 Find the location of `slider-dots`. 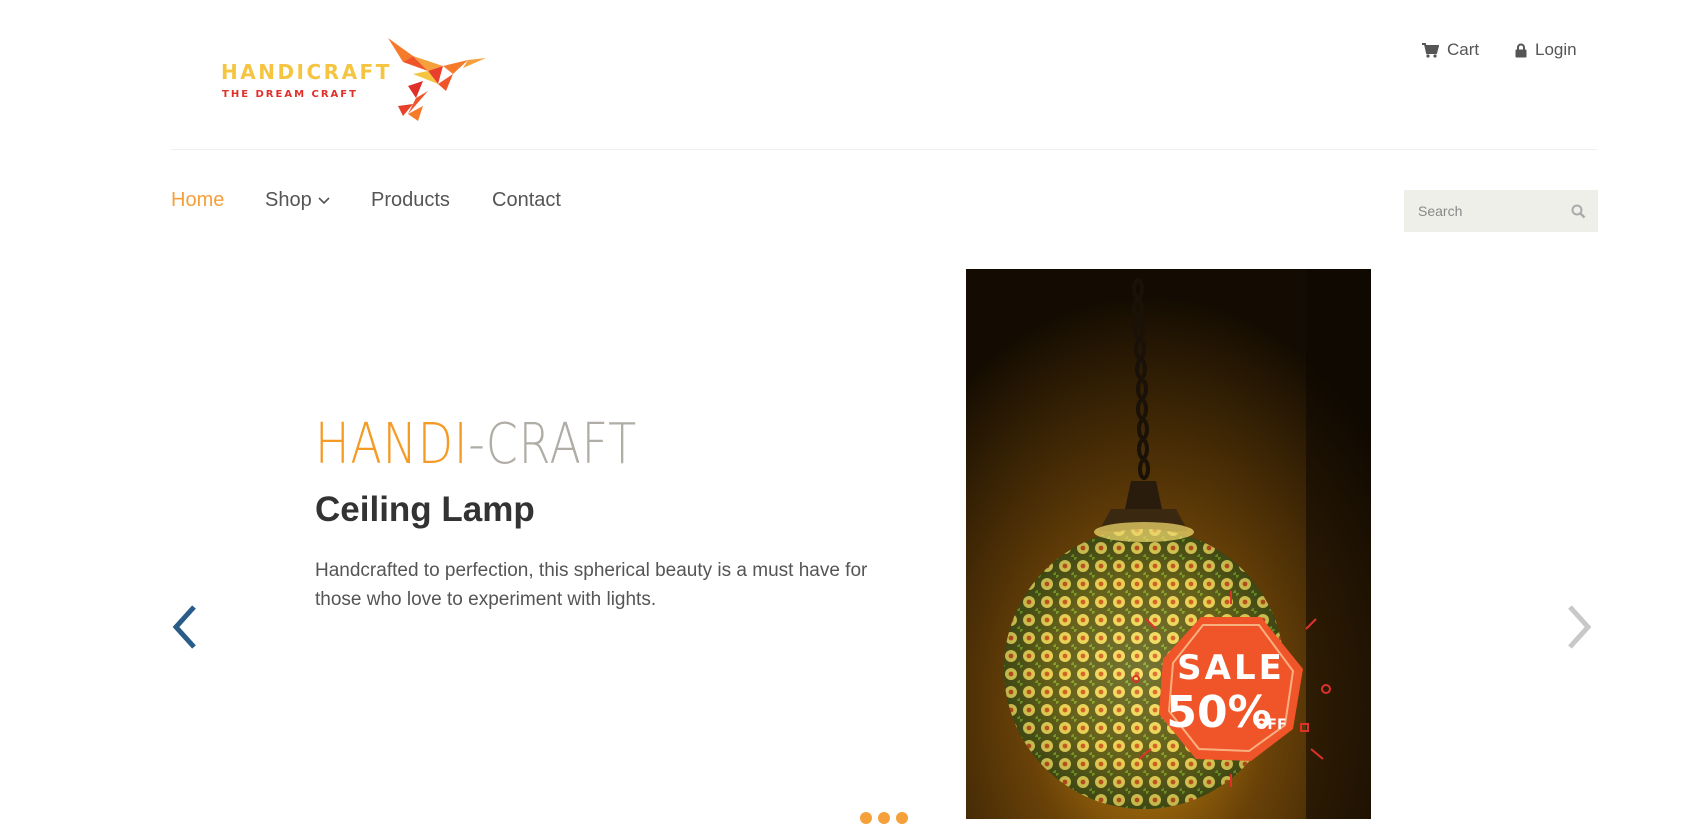

slider-dots is located at coordinates (884, 818).